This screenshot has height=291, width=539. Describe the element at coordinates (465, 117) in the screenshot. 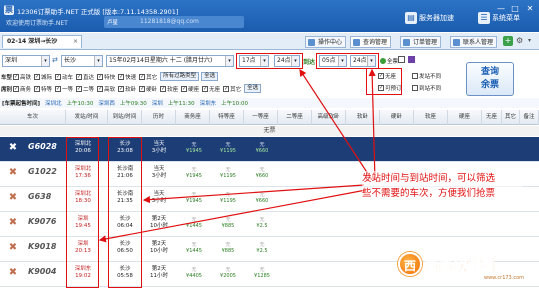

I see `column-header: 硬座` at that location.